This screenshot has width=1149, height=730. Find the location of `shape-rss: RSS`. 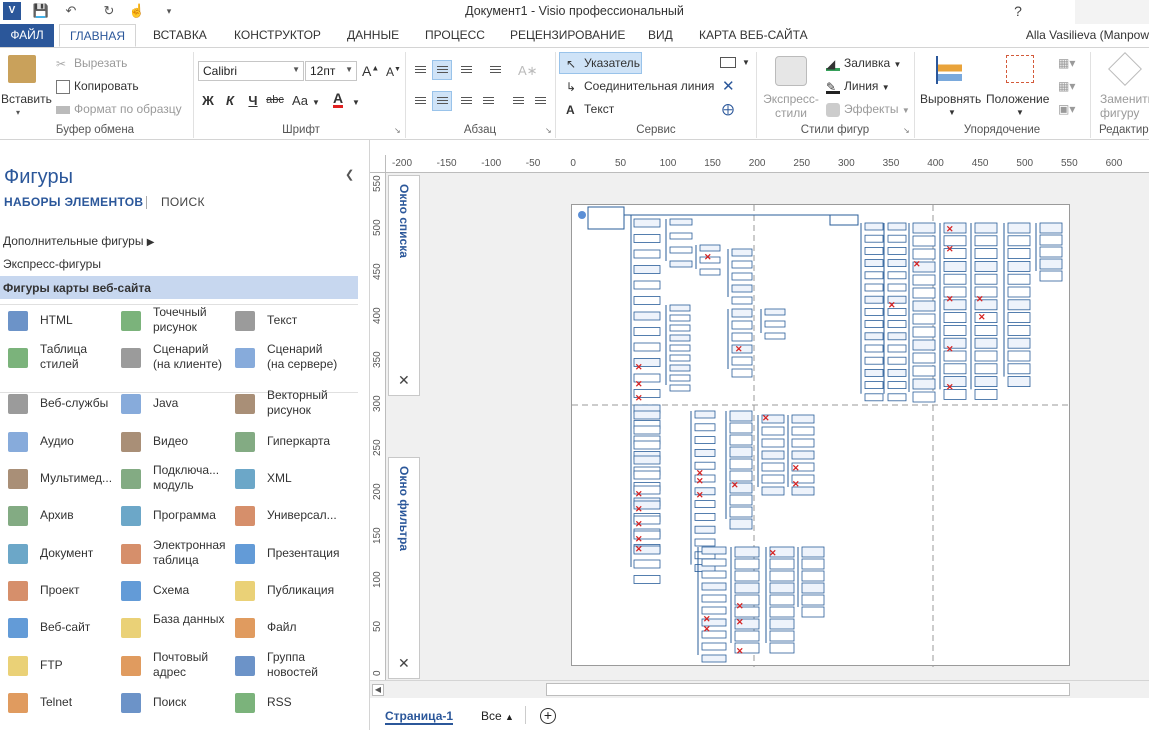

shape-rss: RSS is located at coordinates (287, 703).